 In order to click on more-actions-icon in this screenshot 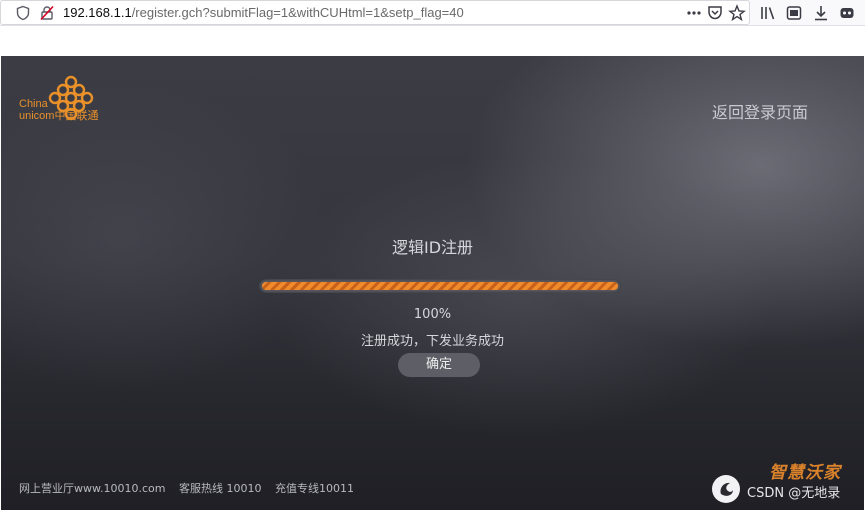, I will do `click(694, 13)`.